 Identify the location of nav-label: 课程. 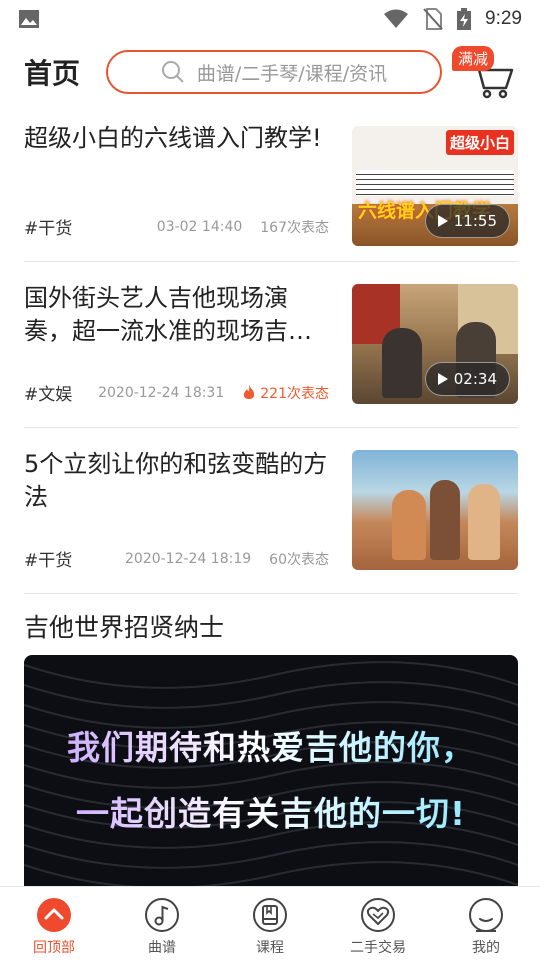
(270, 948).